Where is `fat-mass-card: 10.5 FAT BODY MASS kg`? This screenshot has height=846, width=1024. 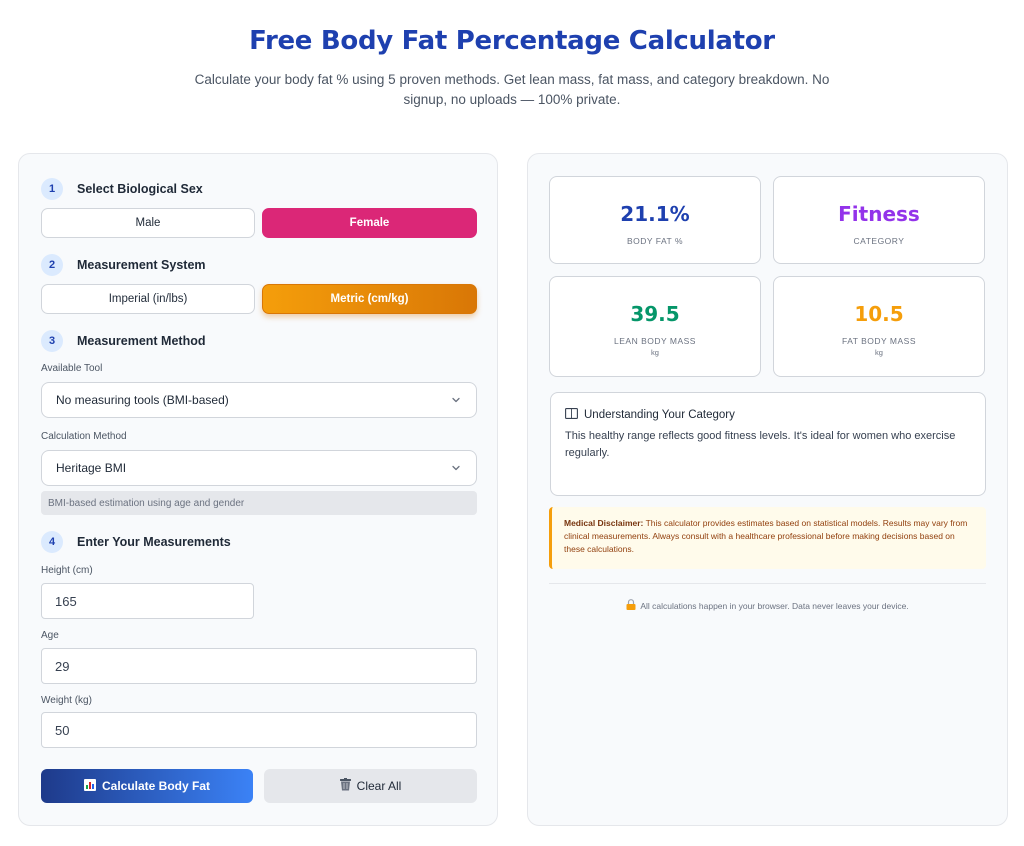
fat-mass-card: 10.5 FAT BODY MASS kg is located at coordinates (879, 326).